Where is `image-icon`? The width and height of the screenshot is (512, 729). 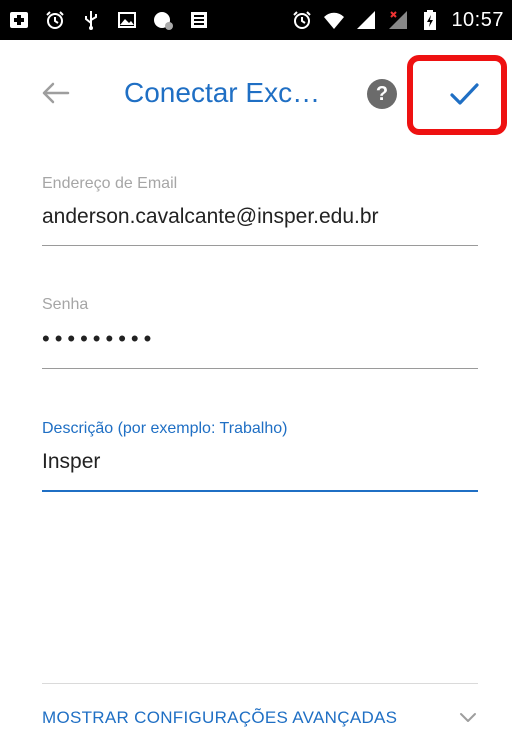 image-icon is located at coordinates (127, 20).